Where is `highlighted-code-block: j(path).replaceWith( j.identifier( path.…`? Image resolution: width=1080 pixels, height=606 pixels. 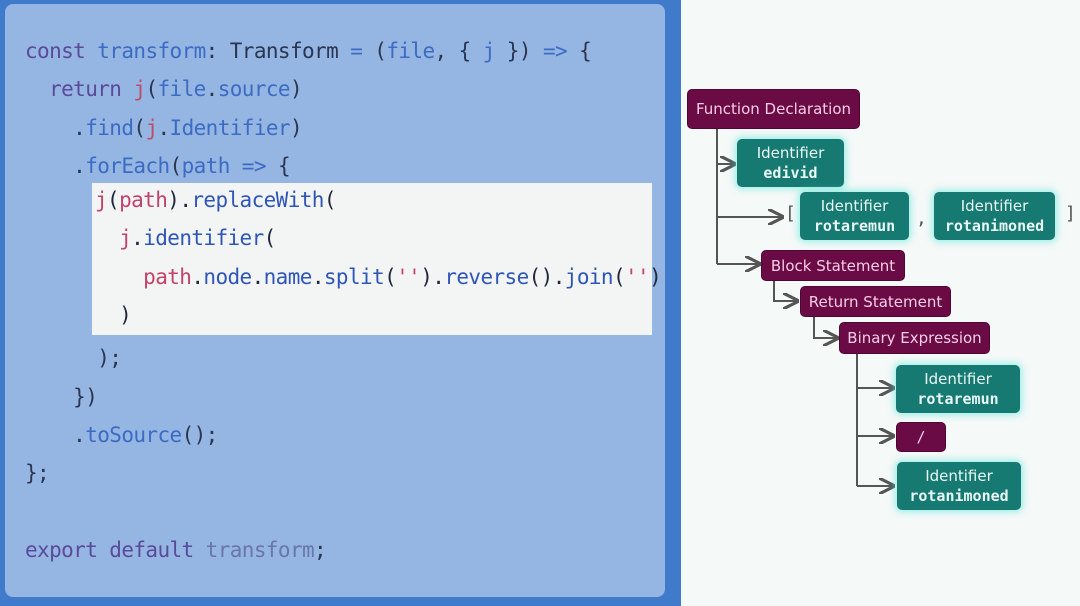 highlighted-code-block: j(path).replaceWith( j.identifier( path.… is located at coordinates (377, 259).